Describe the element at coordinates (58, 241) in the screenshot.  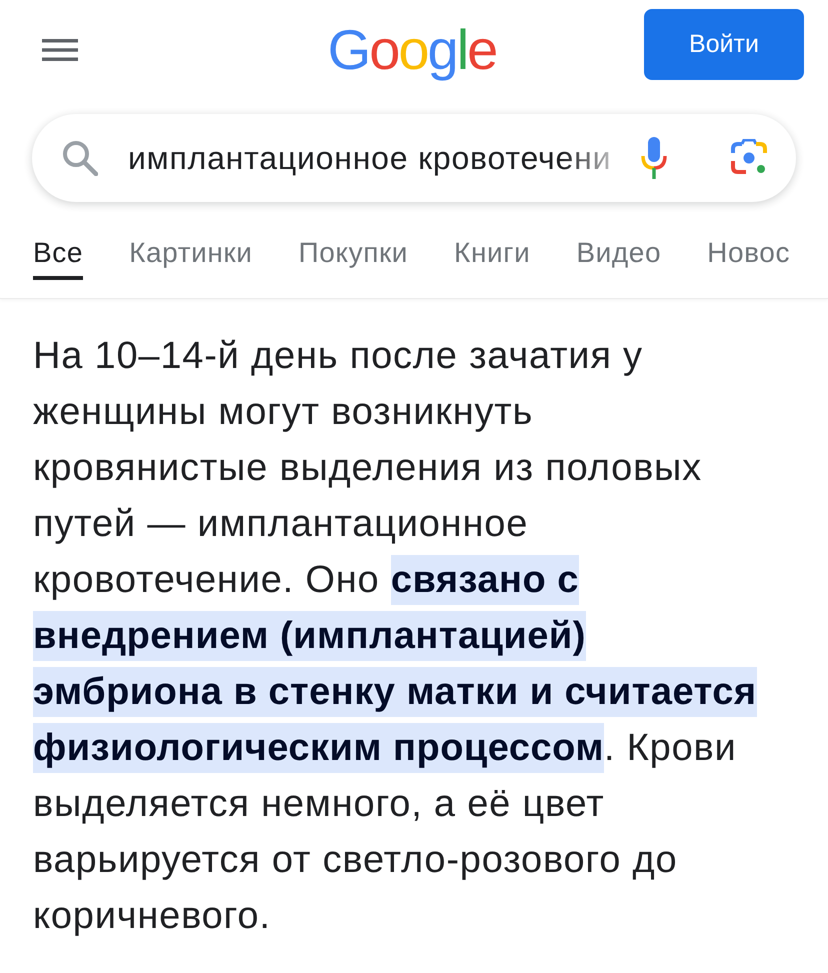
I see `tab: Все` at that location.